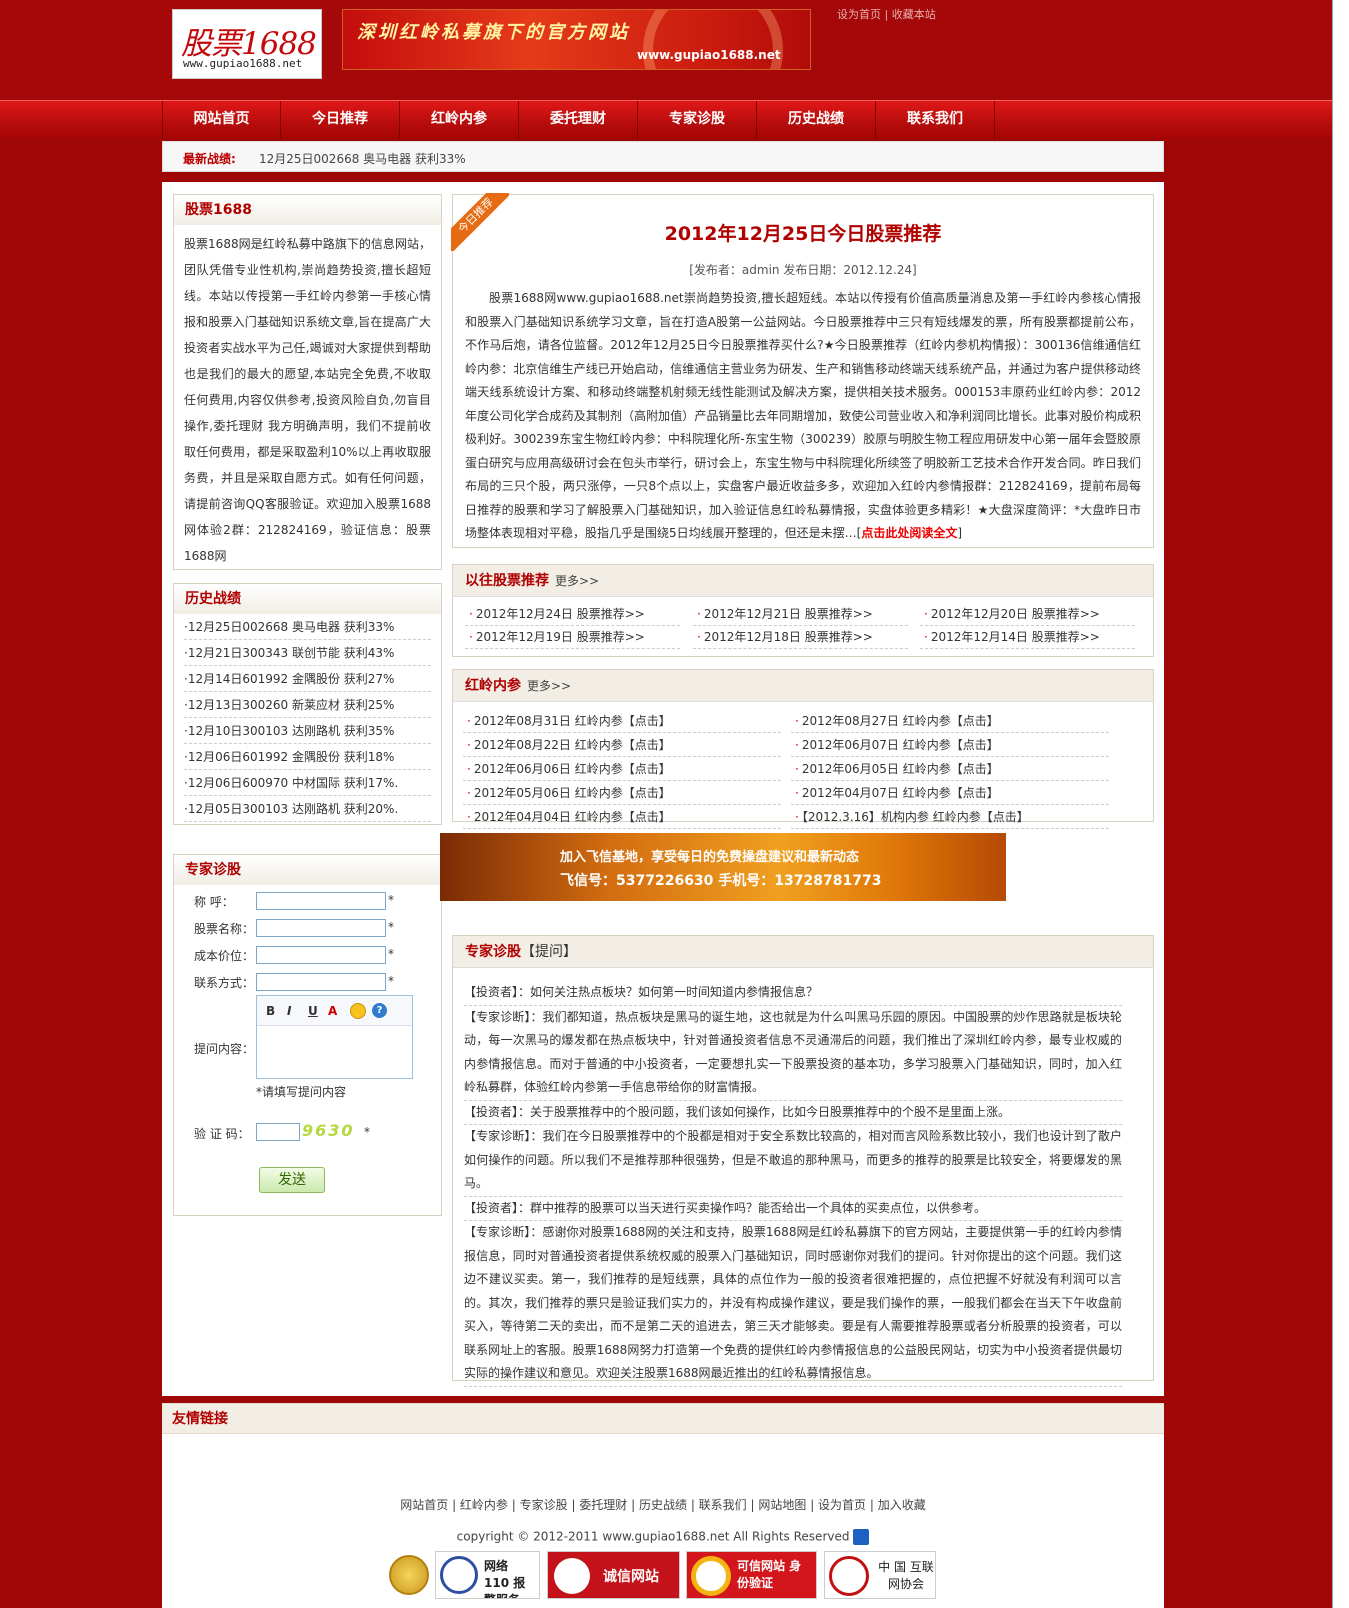  What do you see at coordinates (549, 686) in the screenshot?
I see `neican-more-link: 更多>>` at bounding box center [549, 686].